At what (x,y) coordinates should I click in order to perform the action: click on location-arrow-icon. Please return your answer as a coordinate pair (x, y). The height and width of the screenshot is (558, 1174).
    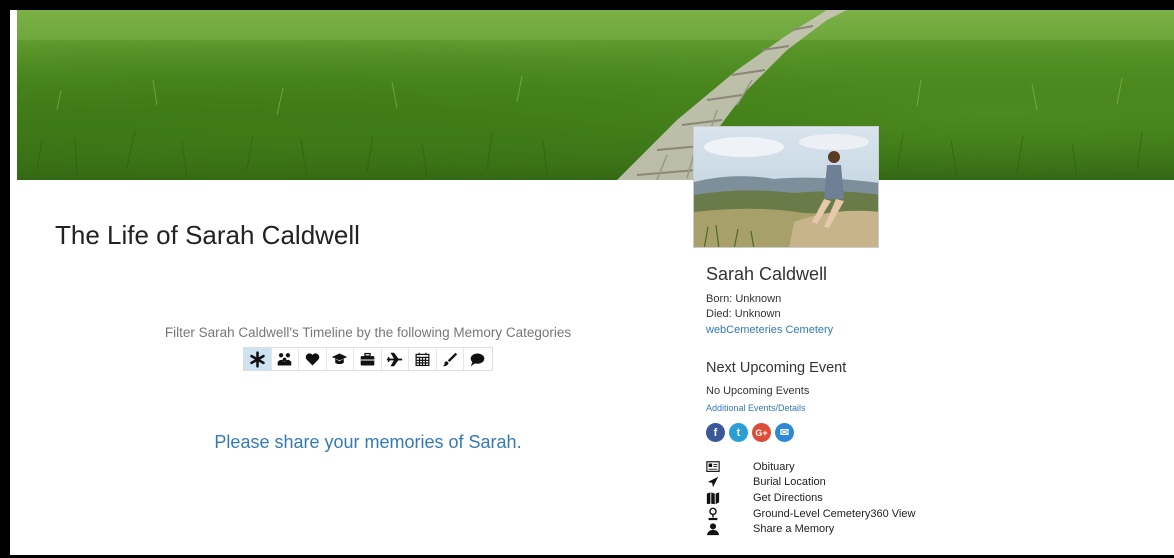
    Looking at the image, I should click on (713, 482).